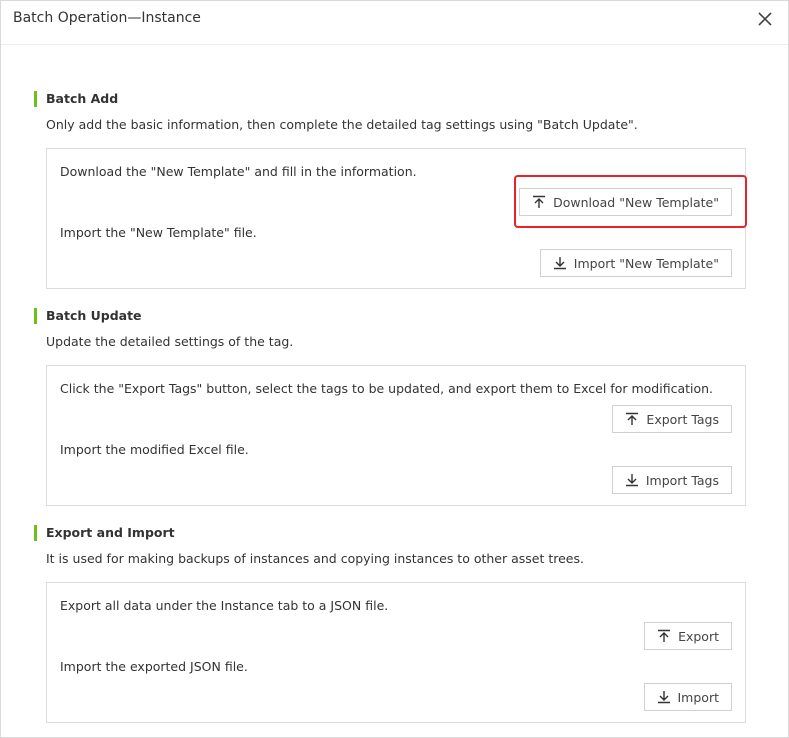 Image resolution: width=789 pixels, height=738 pixels. What do you see at coordinates (630, 201) in the screenshot?
I see `highlight-box` at bounding box center [630, 201].